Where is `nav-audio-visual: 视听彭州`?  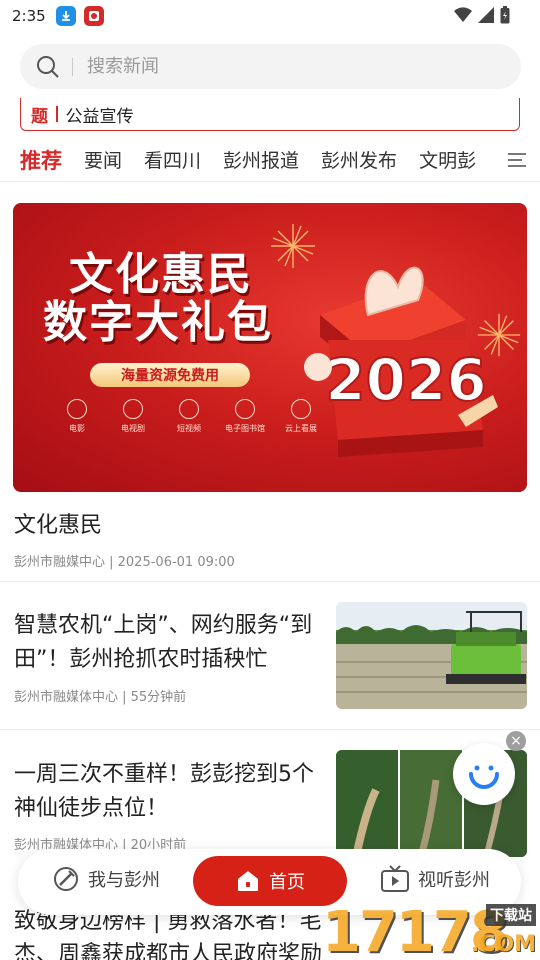
nav-audio-visual: 视听彭州 is located at coordinates (435, 879).